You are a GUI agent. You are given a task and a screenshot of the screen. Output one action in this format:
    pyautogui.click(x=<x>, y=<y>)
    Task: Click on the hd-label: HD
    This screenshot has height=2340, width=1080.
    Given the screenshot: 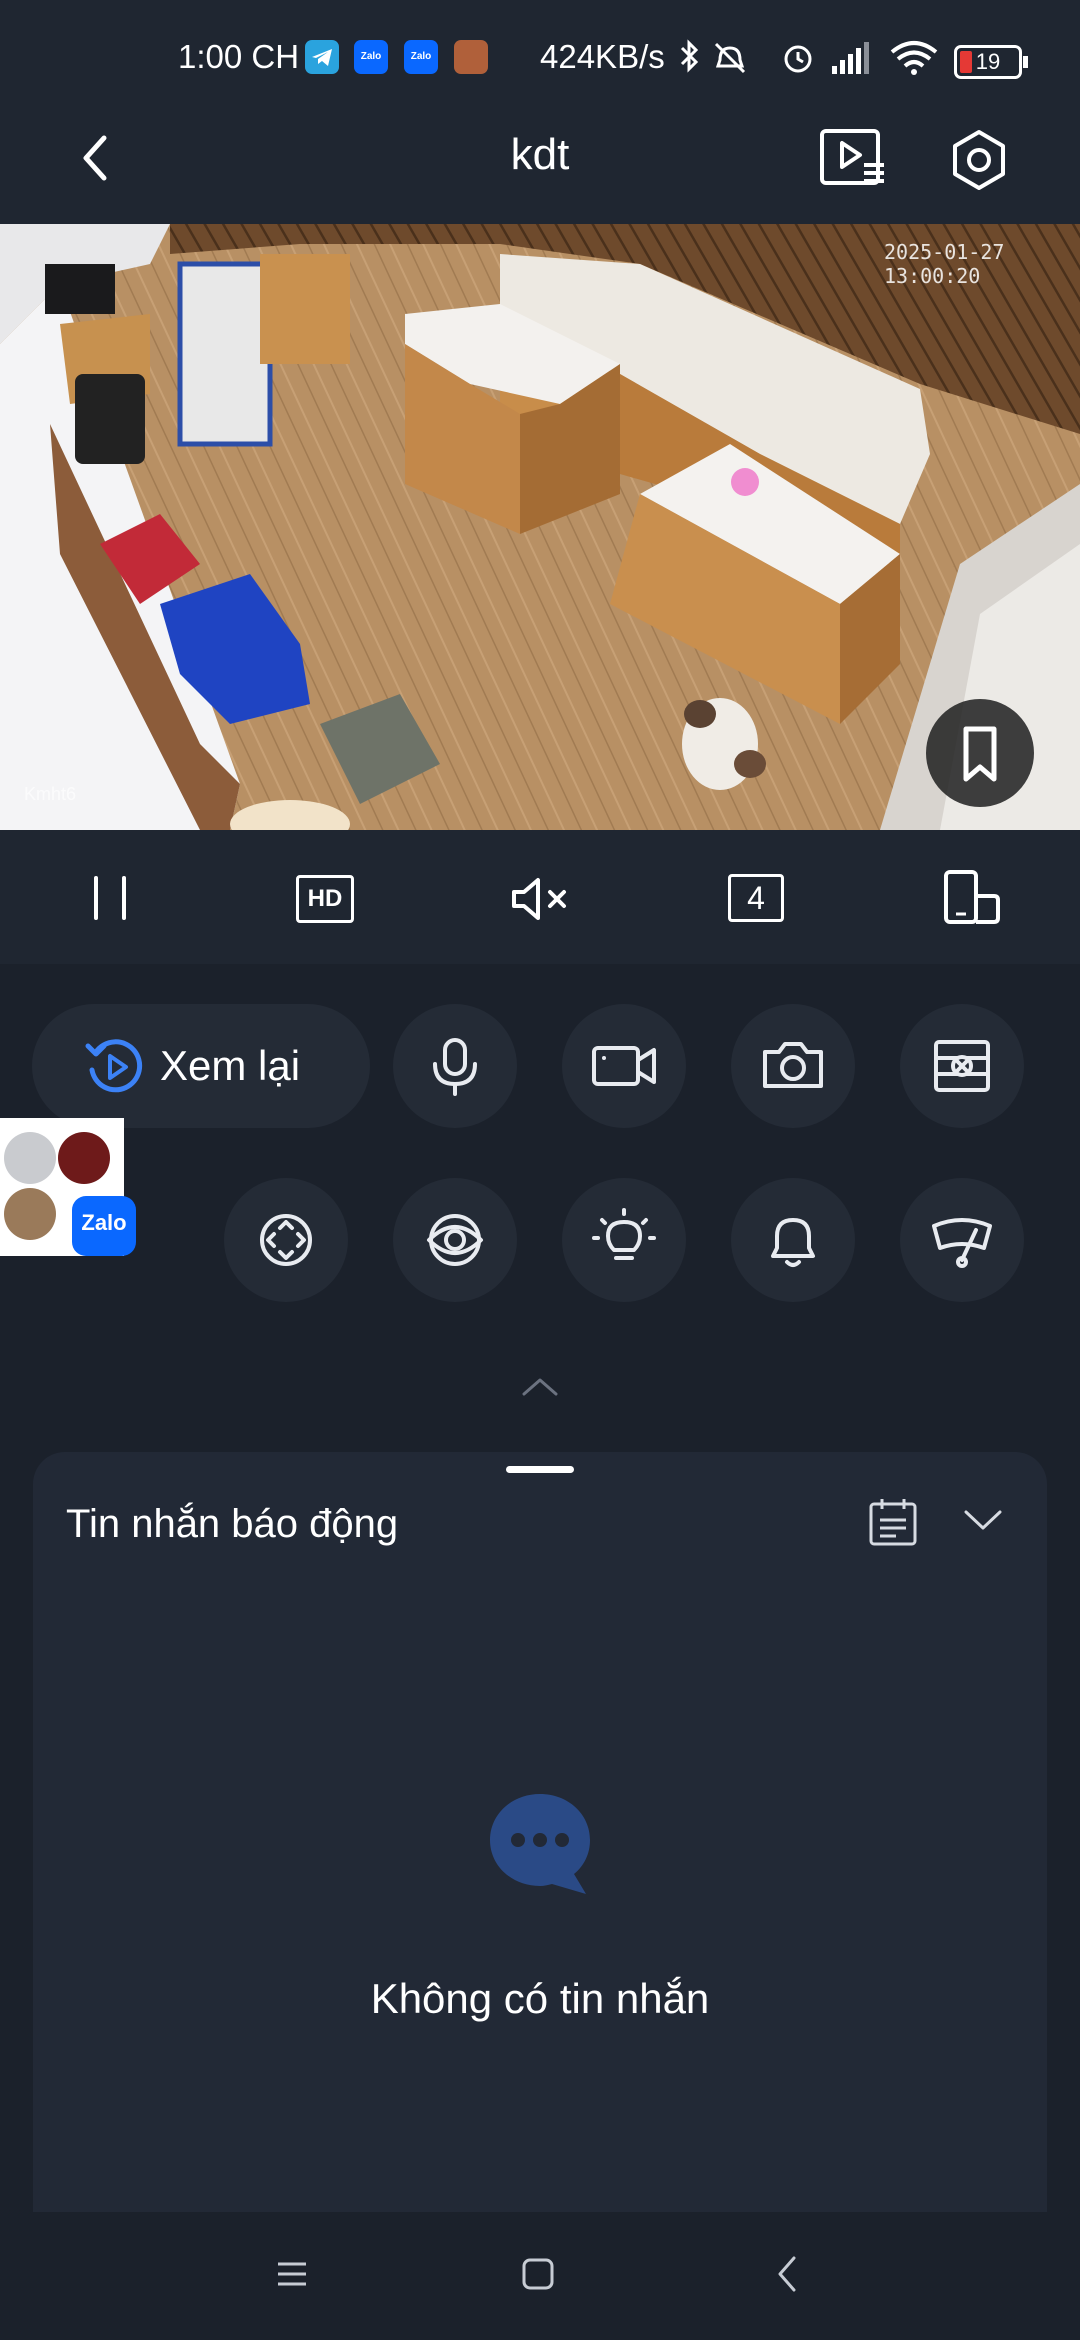 What is the action you would take?
    pyautogui.click(x=325, y=898)
    